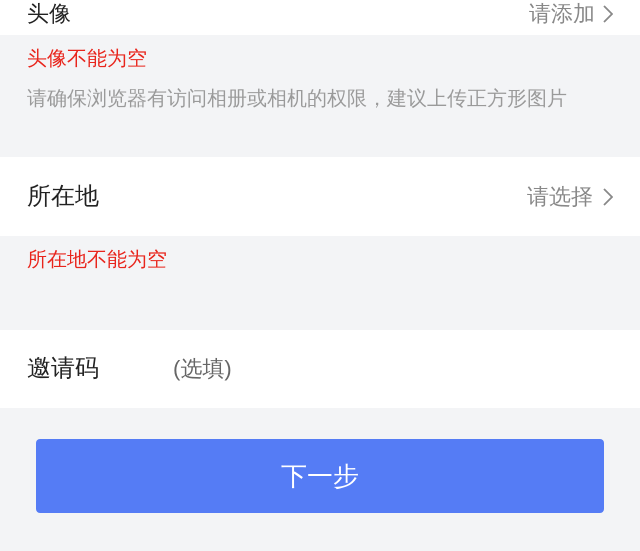  Describe the element at coordinates (406, 369) in the screenshot. I see `invite-code-field: (选填)` at that location.